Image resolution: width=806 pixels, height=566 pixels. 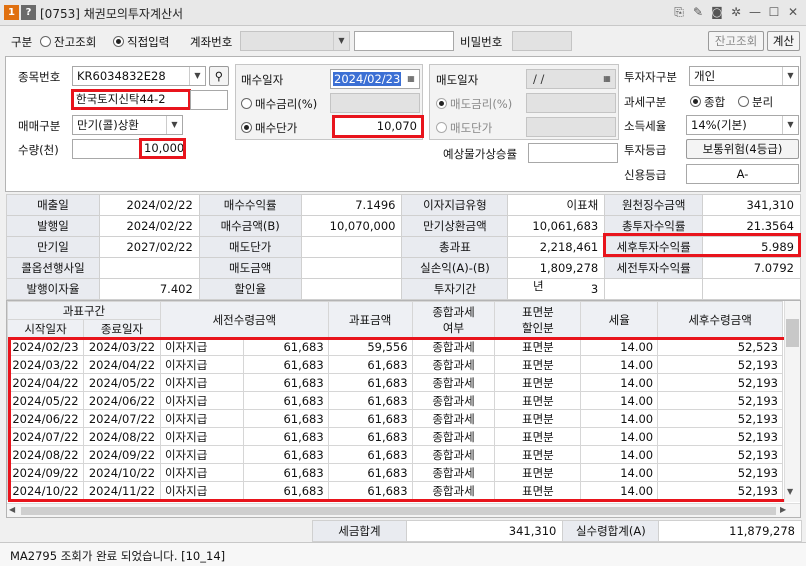 What do you see at coordinates (351, 205) in the screenshot?
I see `summary-value: 7.1496` at bounding box center [351, 205].